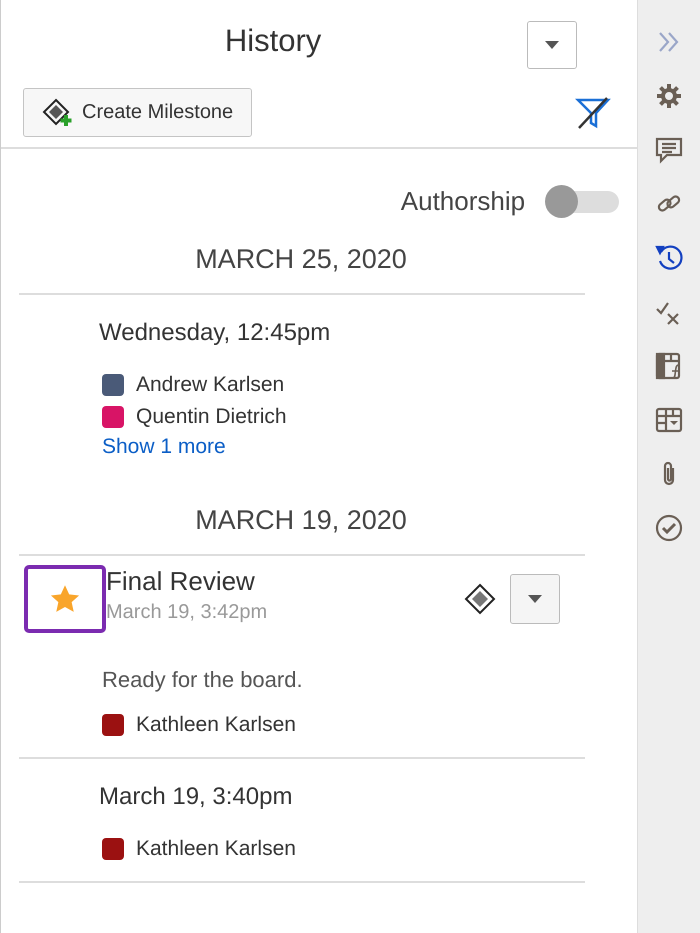  I want to click on milestone-diamond-icon, so click(480, 599).